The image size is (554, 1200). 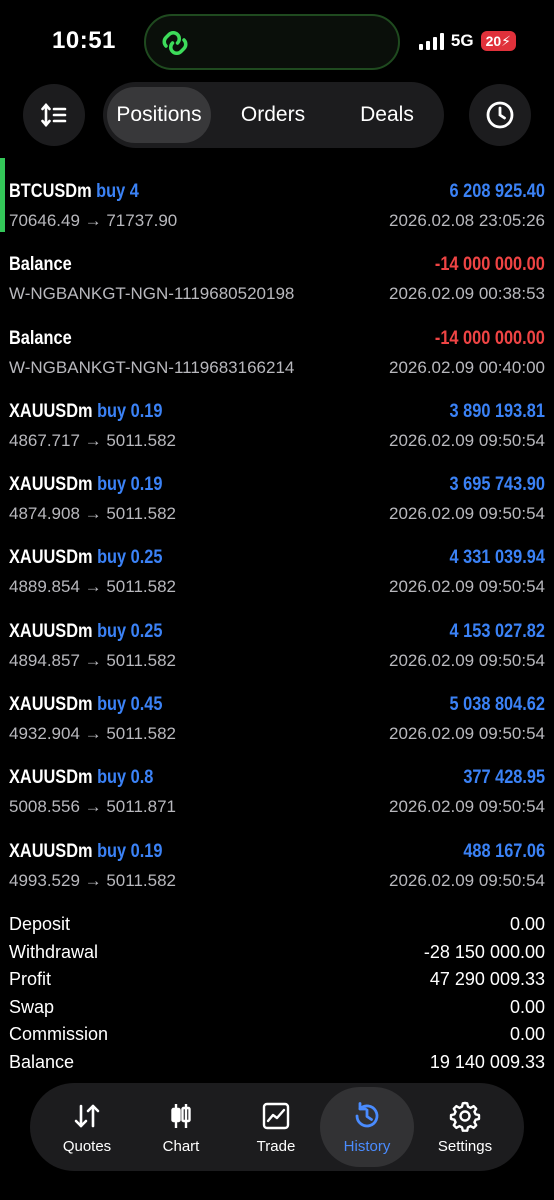 What do you see at coordinates (130, 705) in the screenshot?
I see `trade-side: buy 0.45` at bounding box center [130, 705].